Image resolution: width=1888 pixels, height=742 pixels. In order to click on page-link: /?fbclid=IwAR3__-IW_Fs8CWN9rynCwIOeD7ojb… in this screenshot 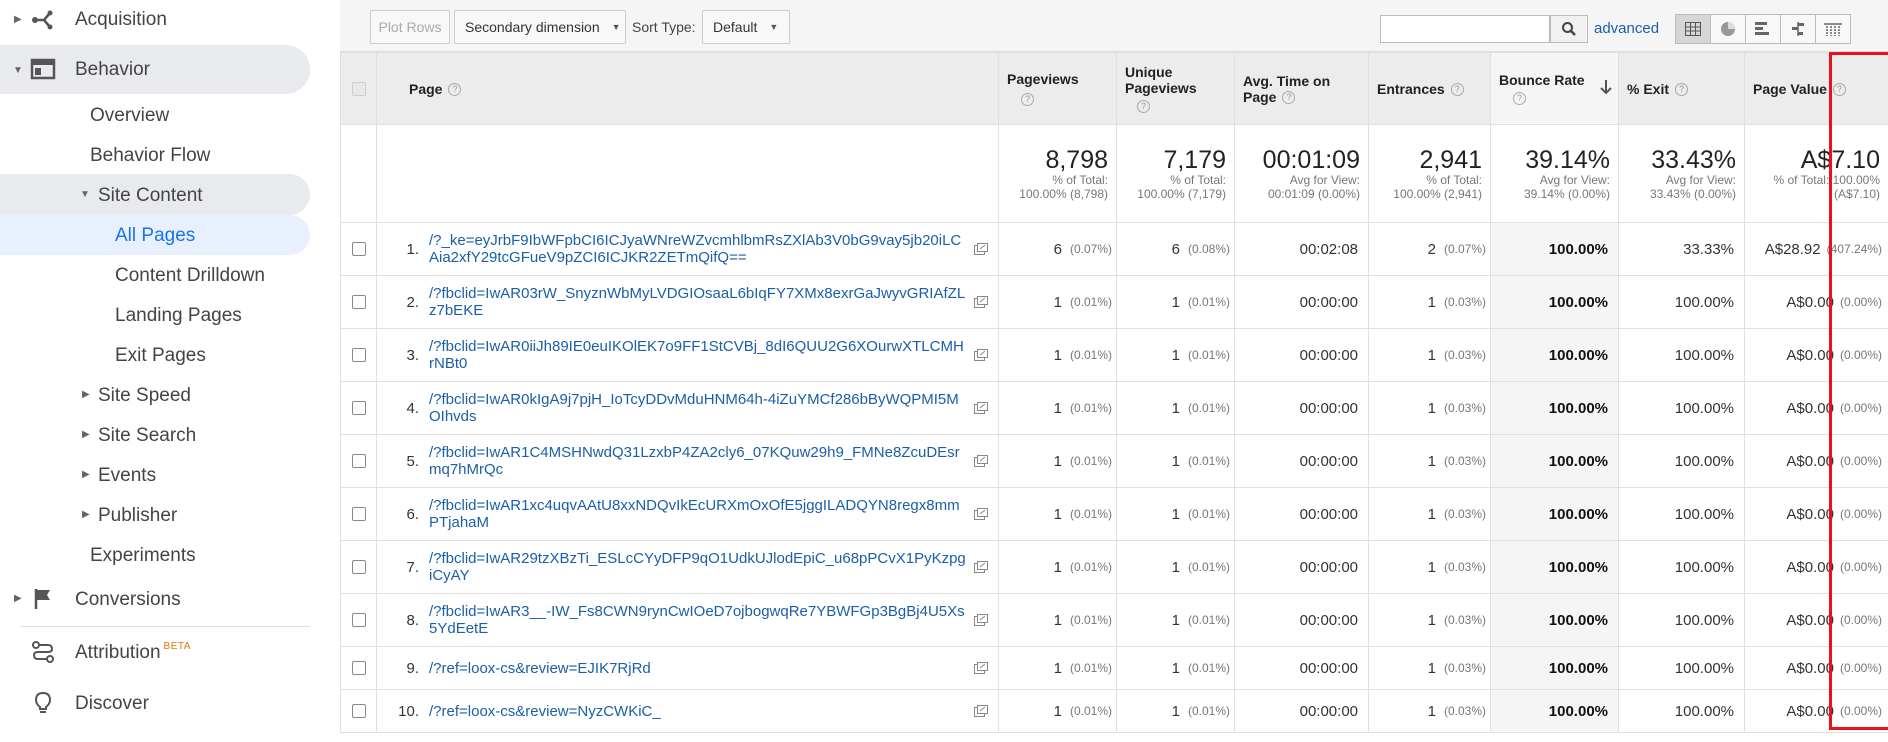, I will do `click(698, 620)`.